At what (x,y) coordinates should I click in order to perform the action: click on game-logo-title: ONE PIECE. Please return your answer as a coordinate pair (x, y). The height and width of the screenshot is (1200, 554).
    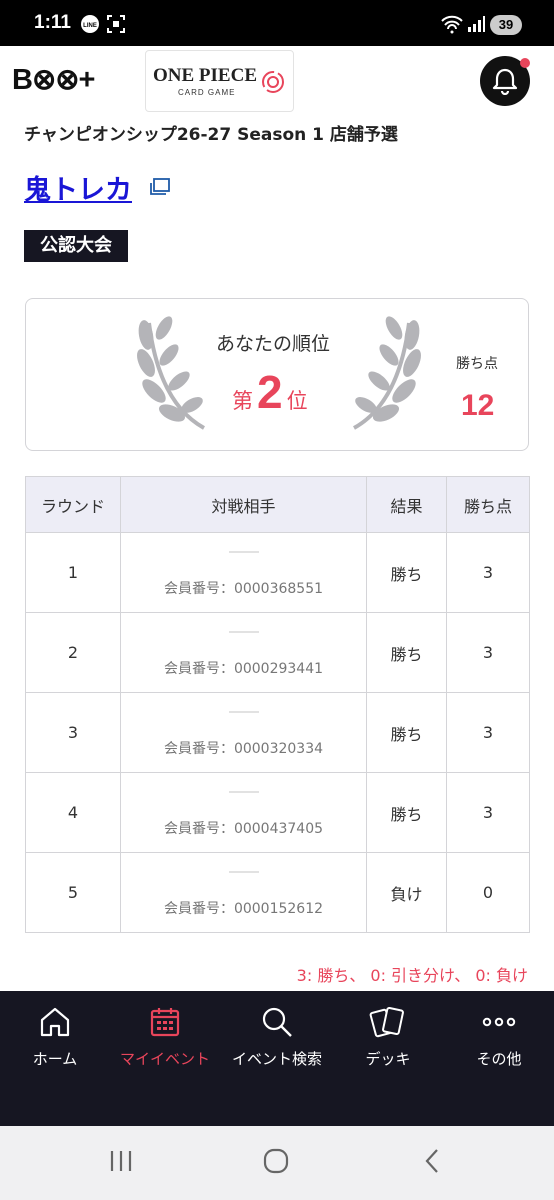
    Looking at the image, I should click on (205, 75).